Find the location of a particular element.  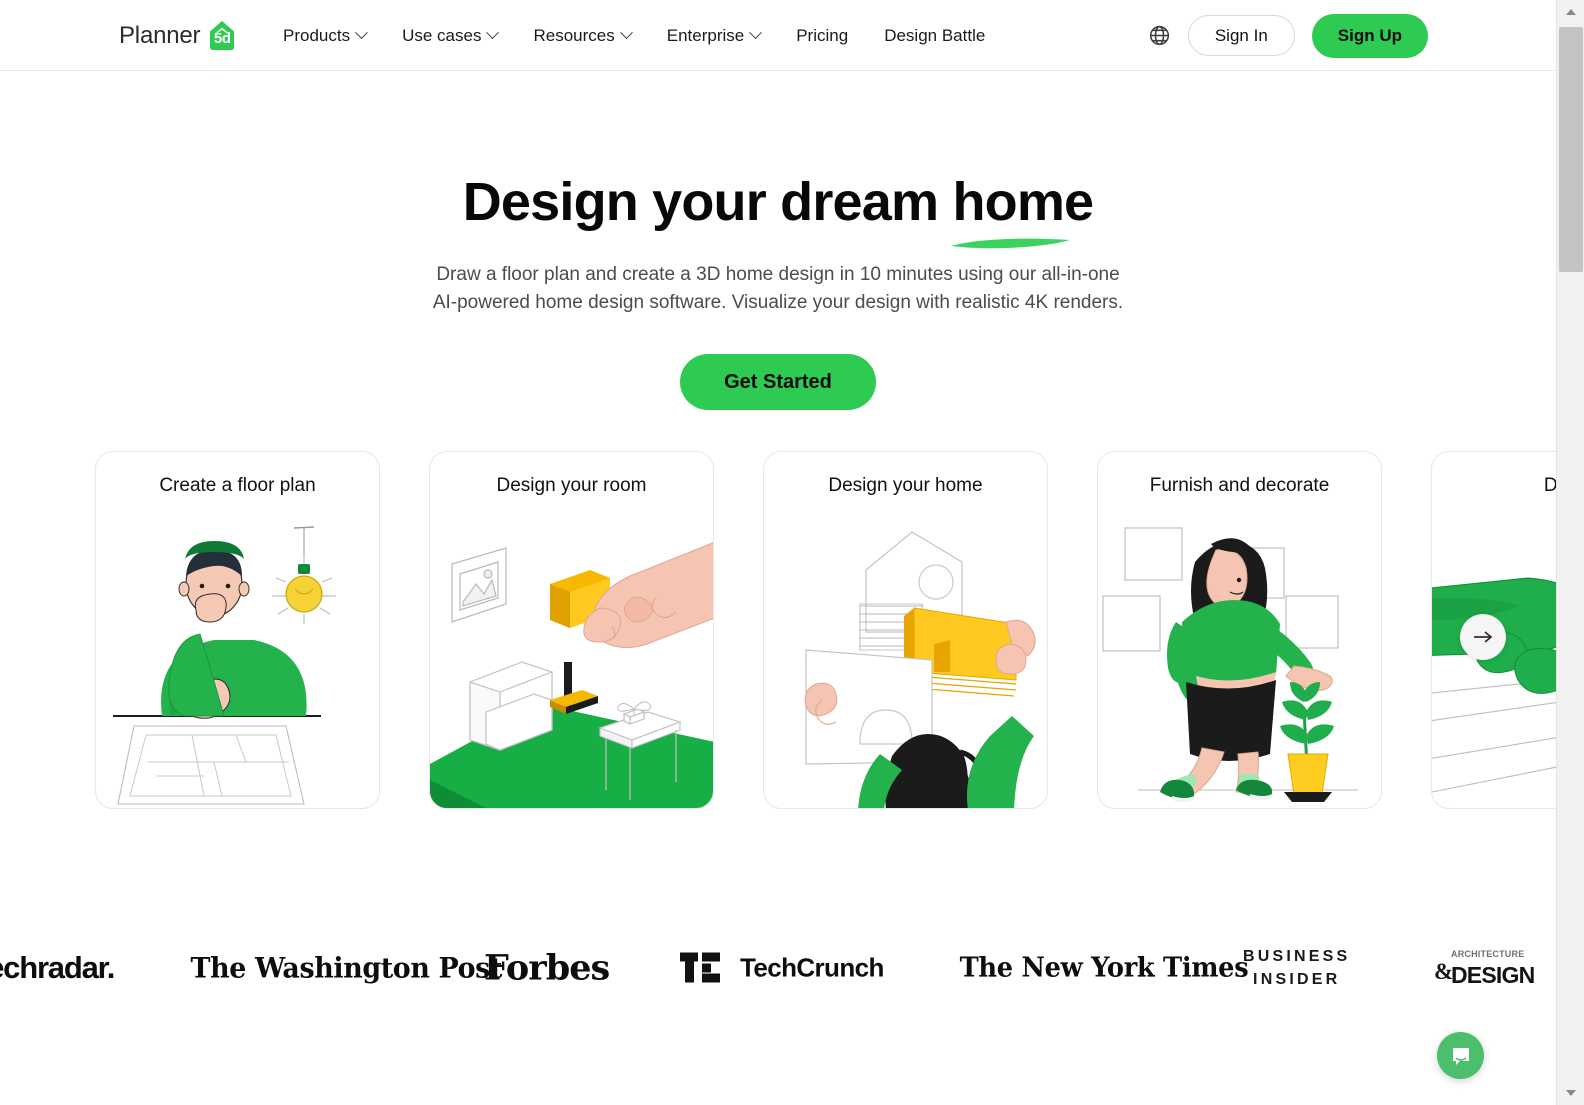

nav-item-pricing: Pricing is located at coordinates (822, 36).